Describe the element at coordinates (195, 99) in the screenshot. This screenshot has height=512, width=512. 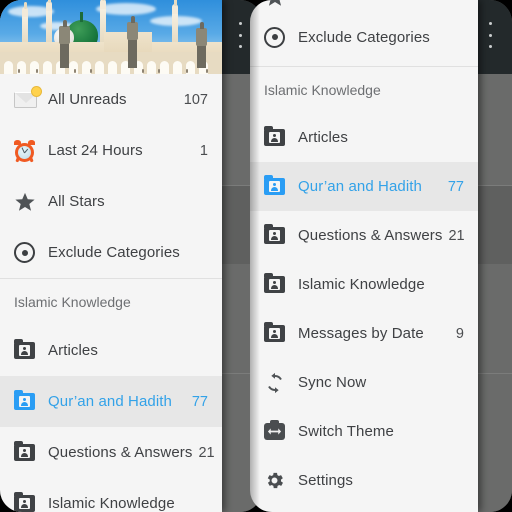
I see `drawer-item-count: 107` at that location.